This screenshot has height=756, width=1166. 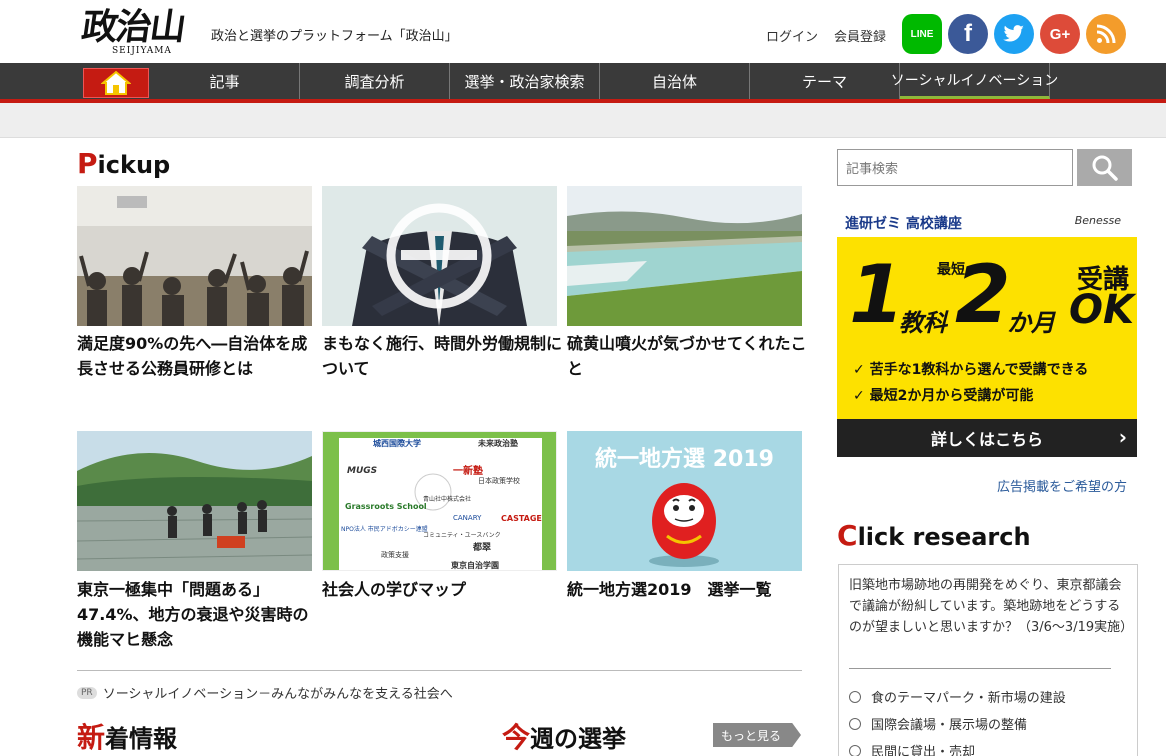 I want to click on map-label: MUGS, so click(x=362, y=471).